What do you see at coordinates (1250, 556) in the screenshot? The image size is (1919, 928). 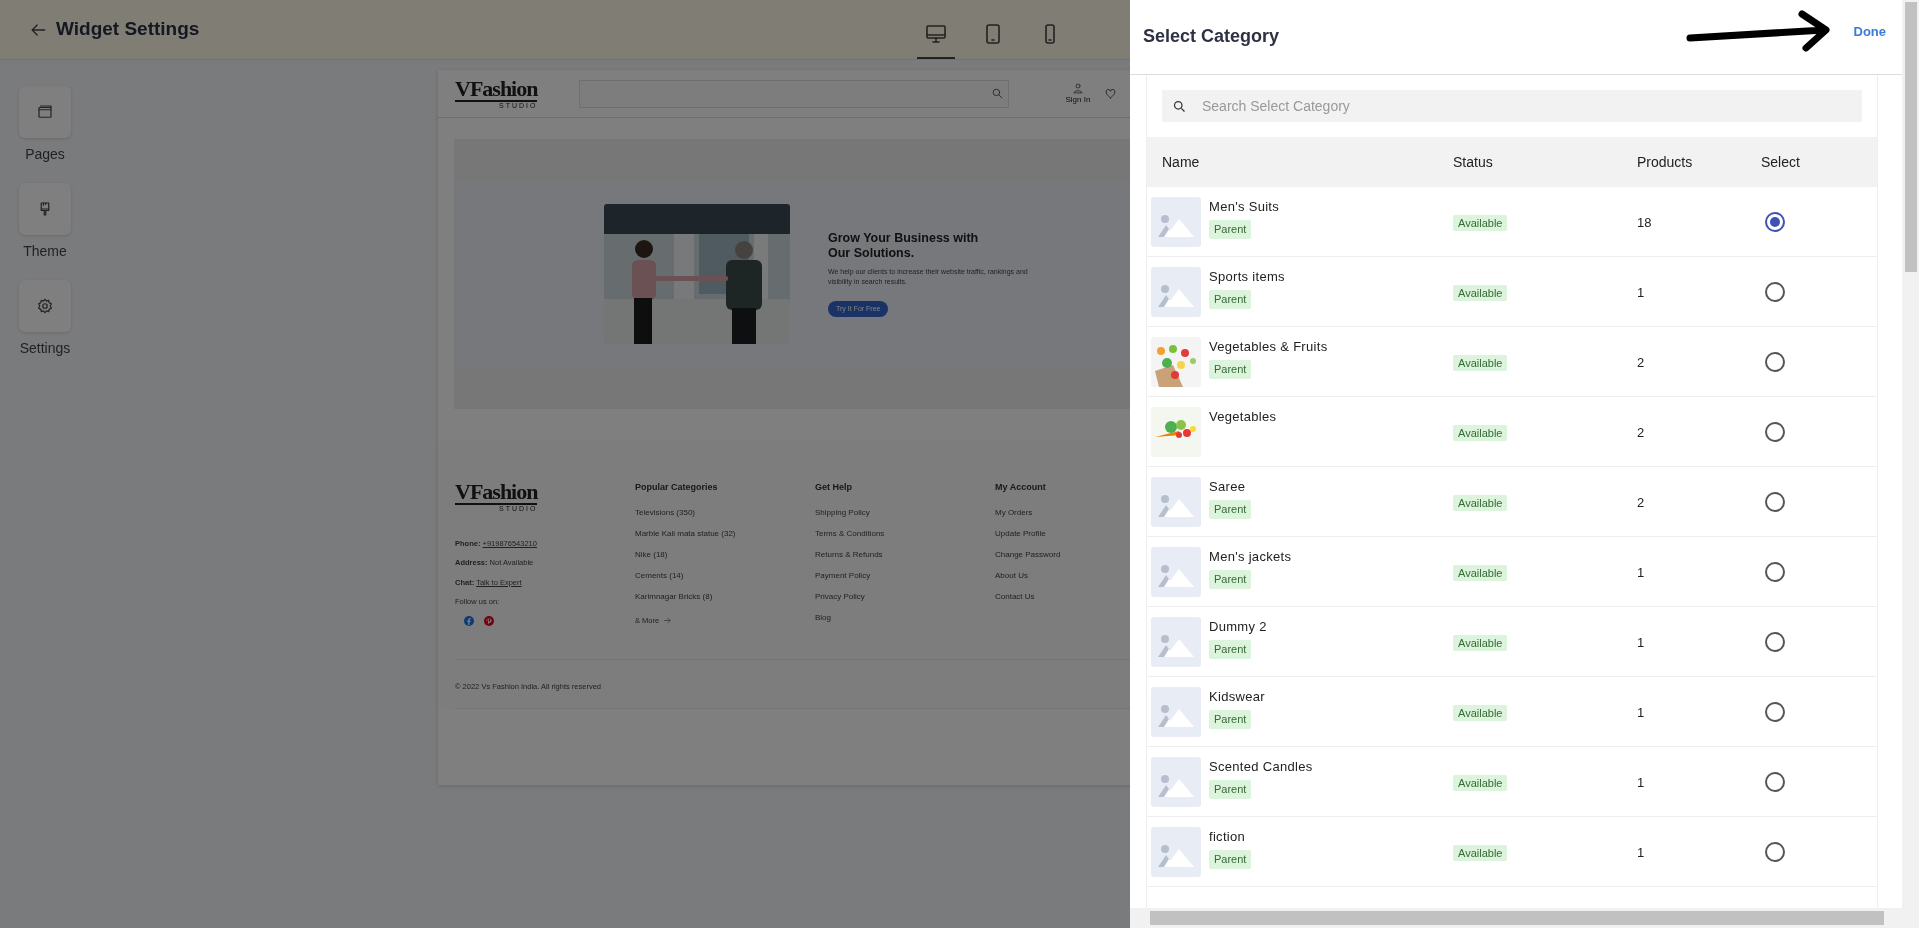 I see `category-name: Men's jackets` at bounding box center [1250, 556].